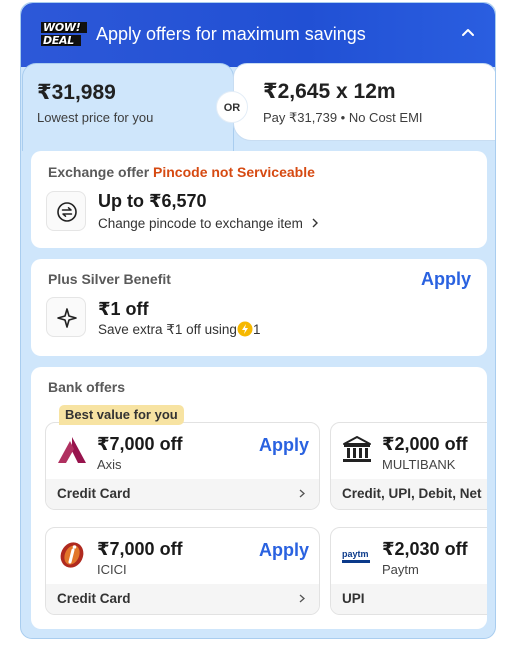  What do you see at coordinates (208, 223) in the screenshot?
I see `change-pincode-link: Change pincode to exchange item` at bounding box center [208, 223].